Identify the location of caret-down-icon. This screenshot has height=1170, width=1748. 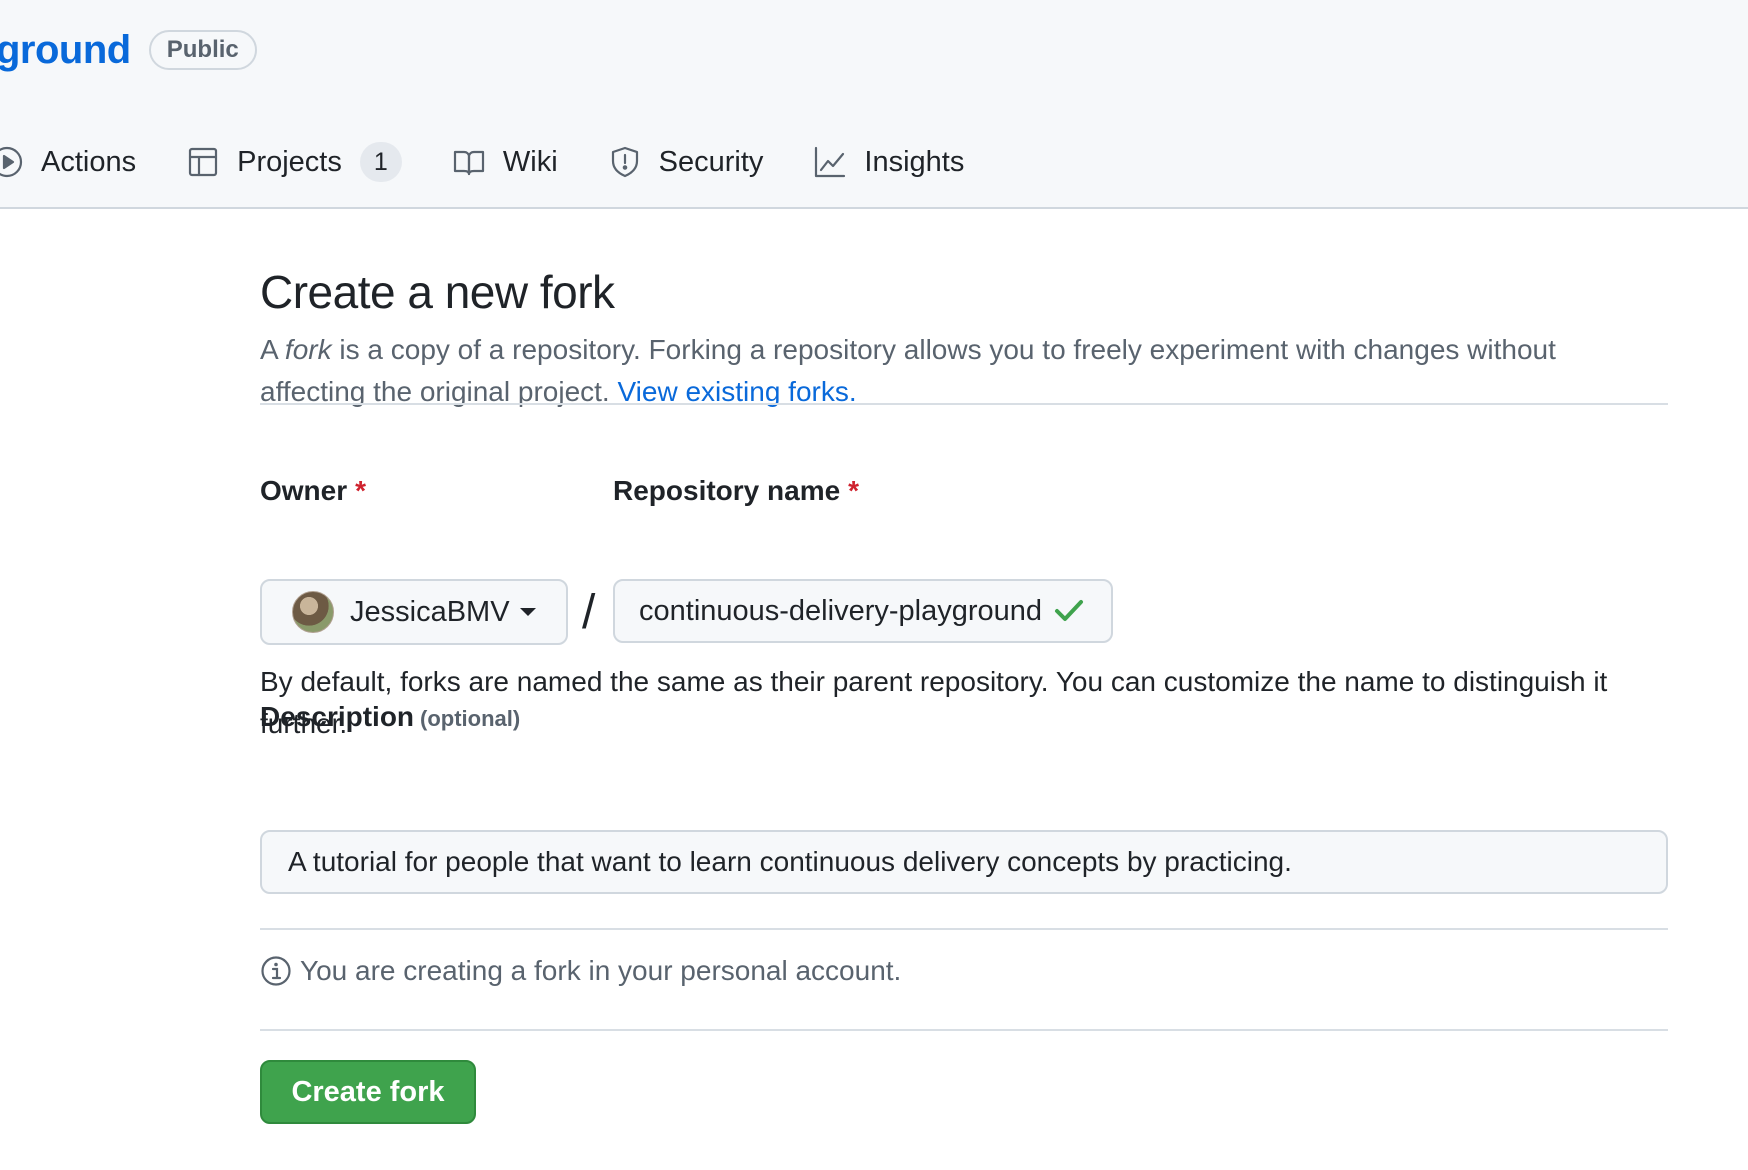
(527, 612).